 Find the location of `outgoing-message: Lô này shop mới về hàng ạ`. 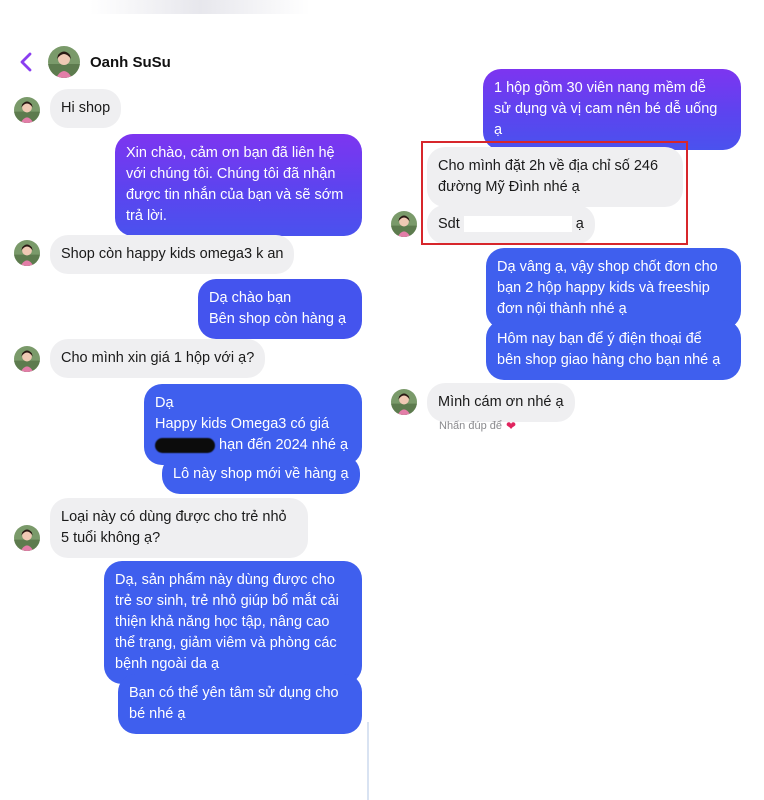

outgoing-message: Lô này shop mới về hàng ạ is located at coordinates (261, 474).